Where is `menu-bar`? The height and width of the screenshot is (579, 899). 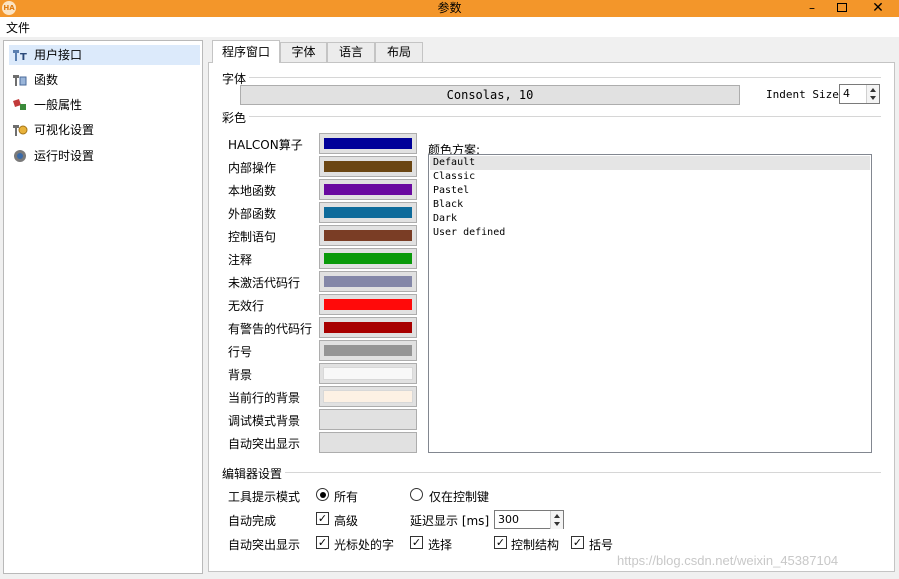 menu-bar is located at coordinates (449, 27).